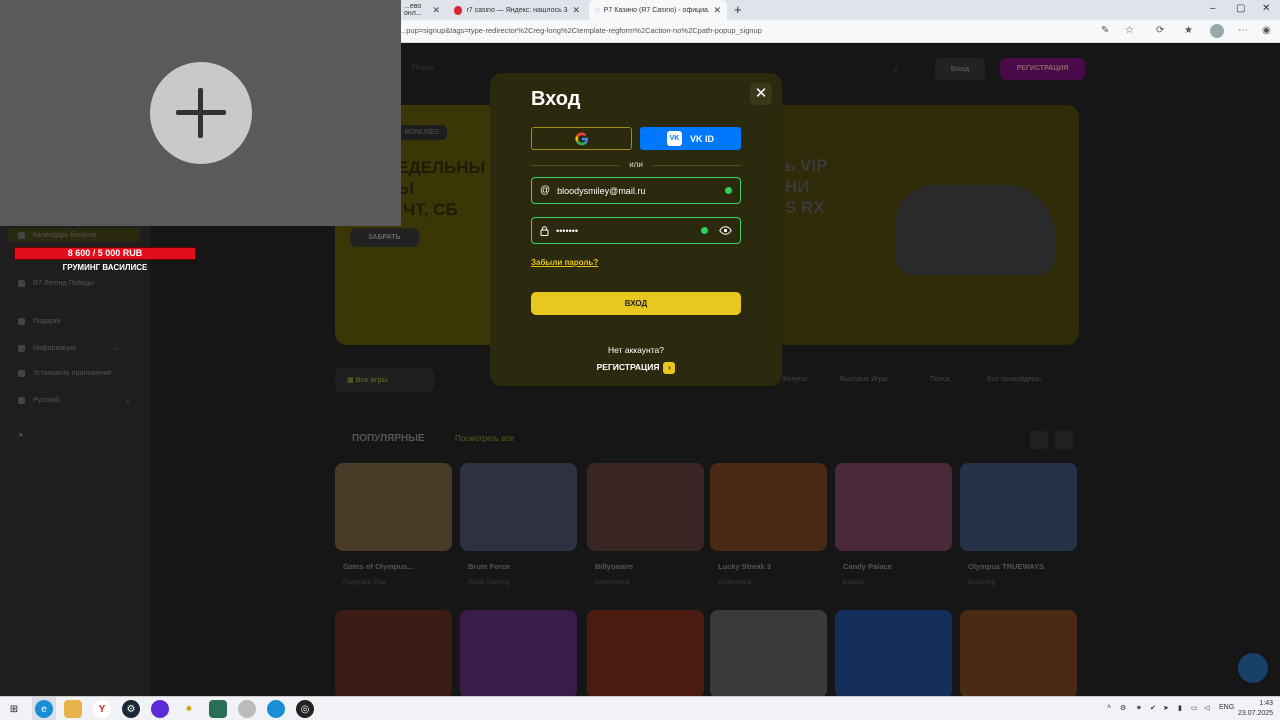 The image size is (1280, 720). I want to click on login-submit-button: ВХОД, so click(636, 303).